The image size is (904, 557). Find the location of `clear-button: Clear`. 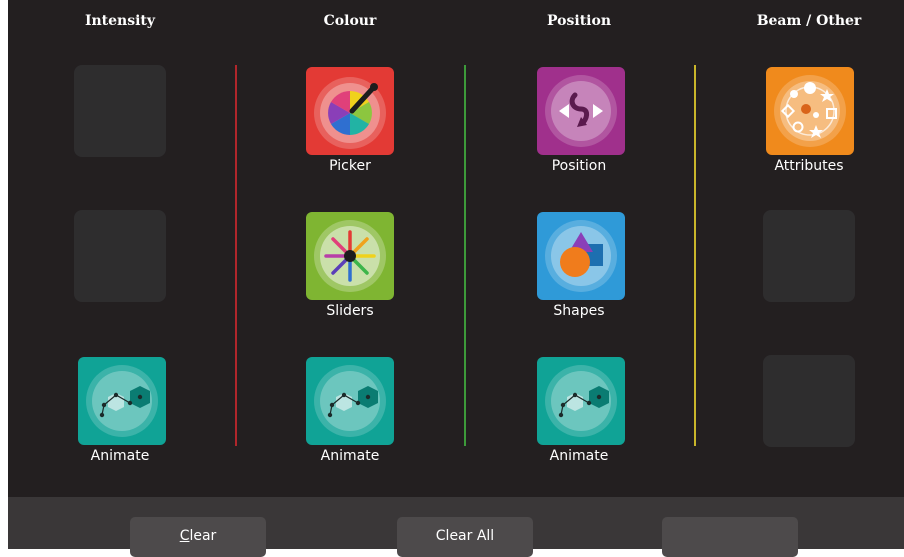

clear-button: Clear is located at coordinates (198, 537).